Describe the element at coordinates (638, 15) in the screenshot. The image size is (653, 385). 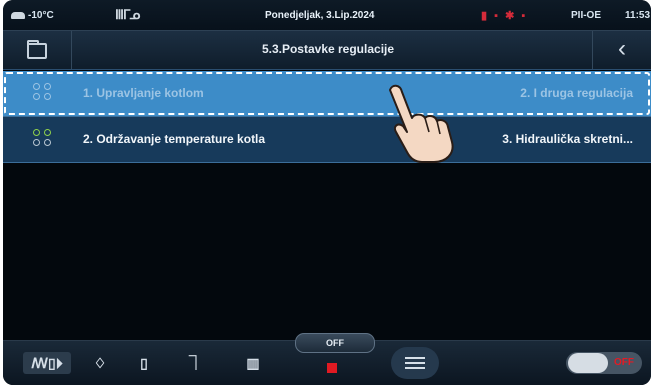
I see `clock: 11:53` at that location.